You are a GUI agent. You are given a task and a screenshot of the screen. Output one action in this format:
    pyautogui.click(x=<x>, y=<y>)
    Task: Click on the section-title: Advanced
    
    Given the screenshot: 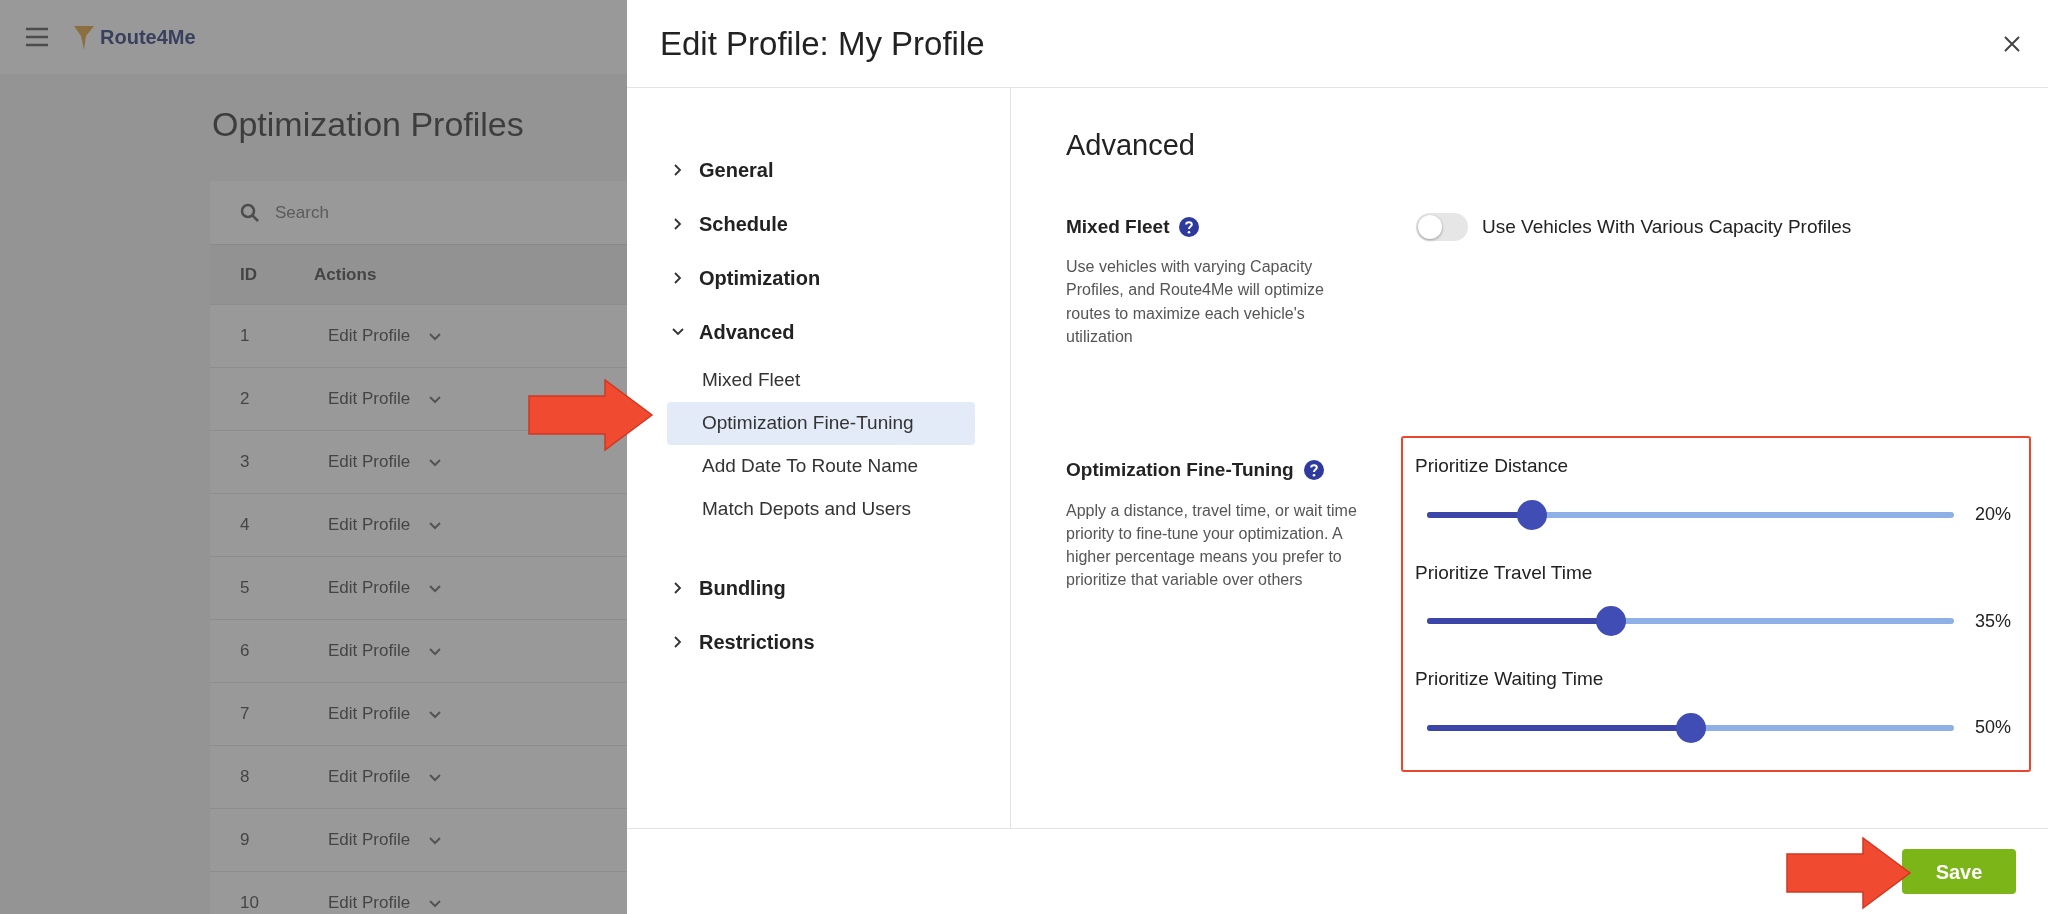 What is the action you would take?
    pyautogui.click(x=1131, y=145)
    